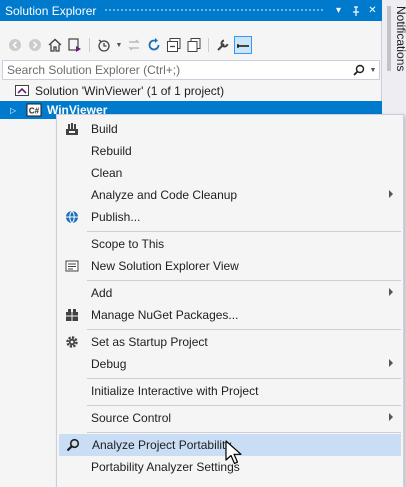 The image size is (406, 487). I want to click on panel-title: Solution Explorer, so click(51, 10).